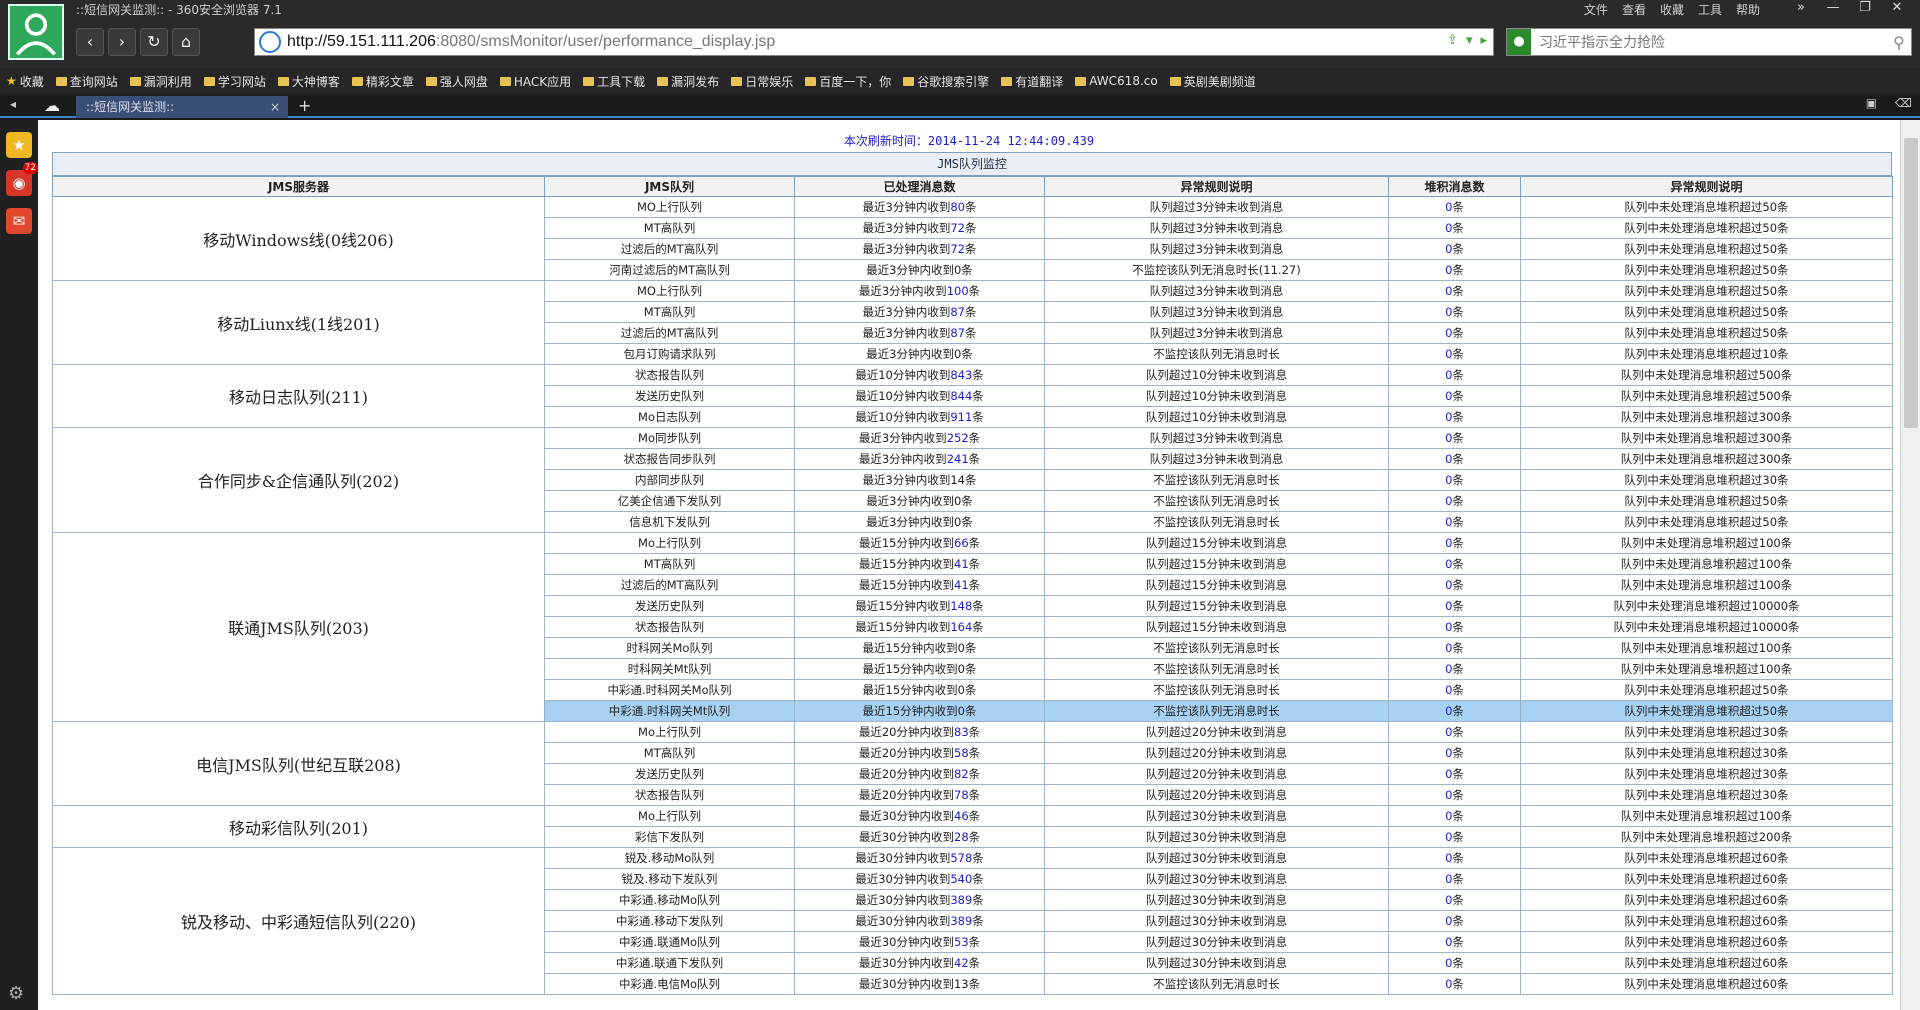  What do you see at coordinates (1634, 9) in the screenshot?
I see `menu-view: 查看` at bounding box center [1634, 9].